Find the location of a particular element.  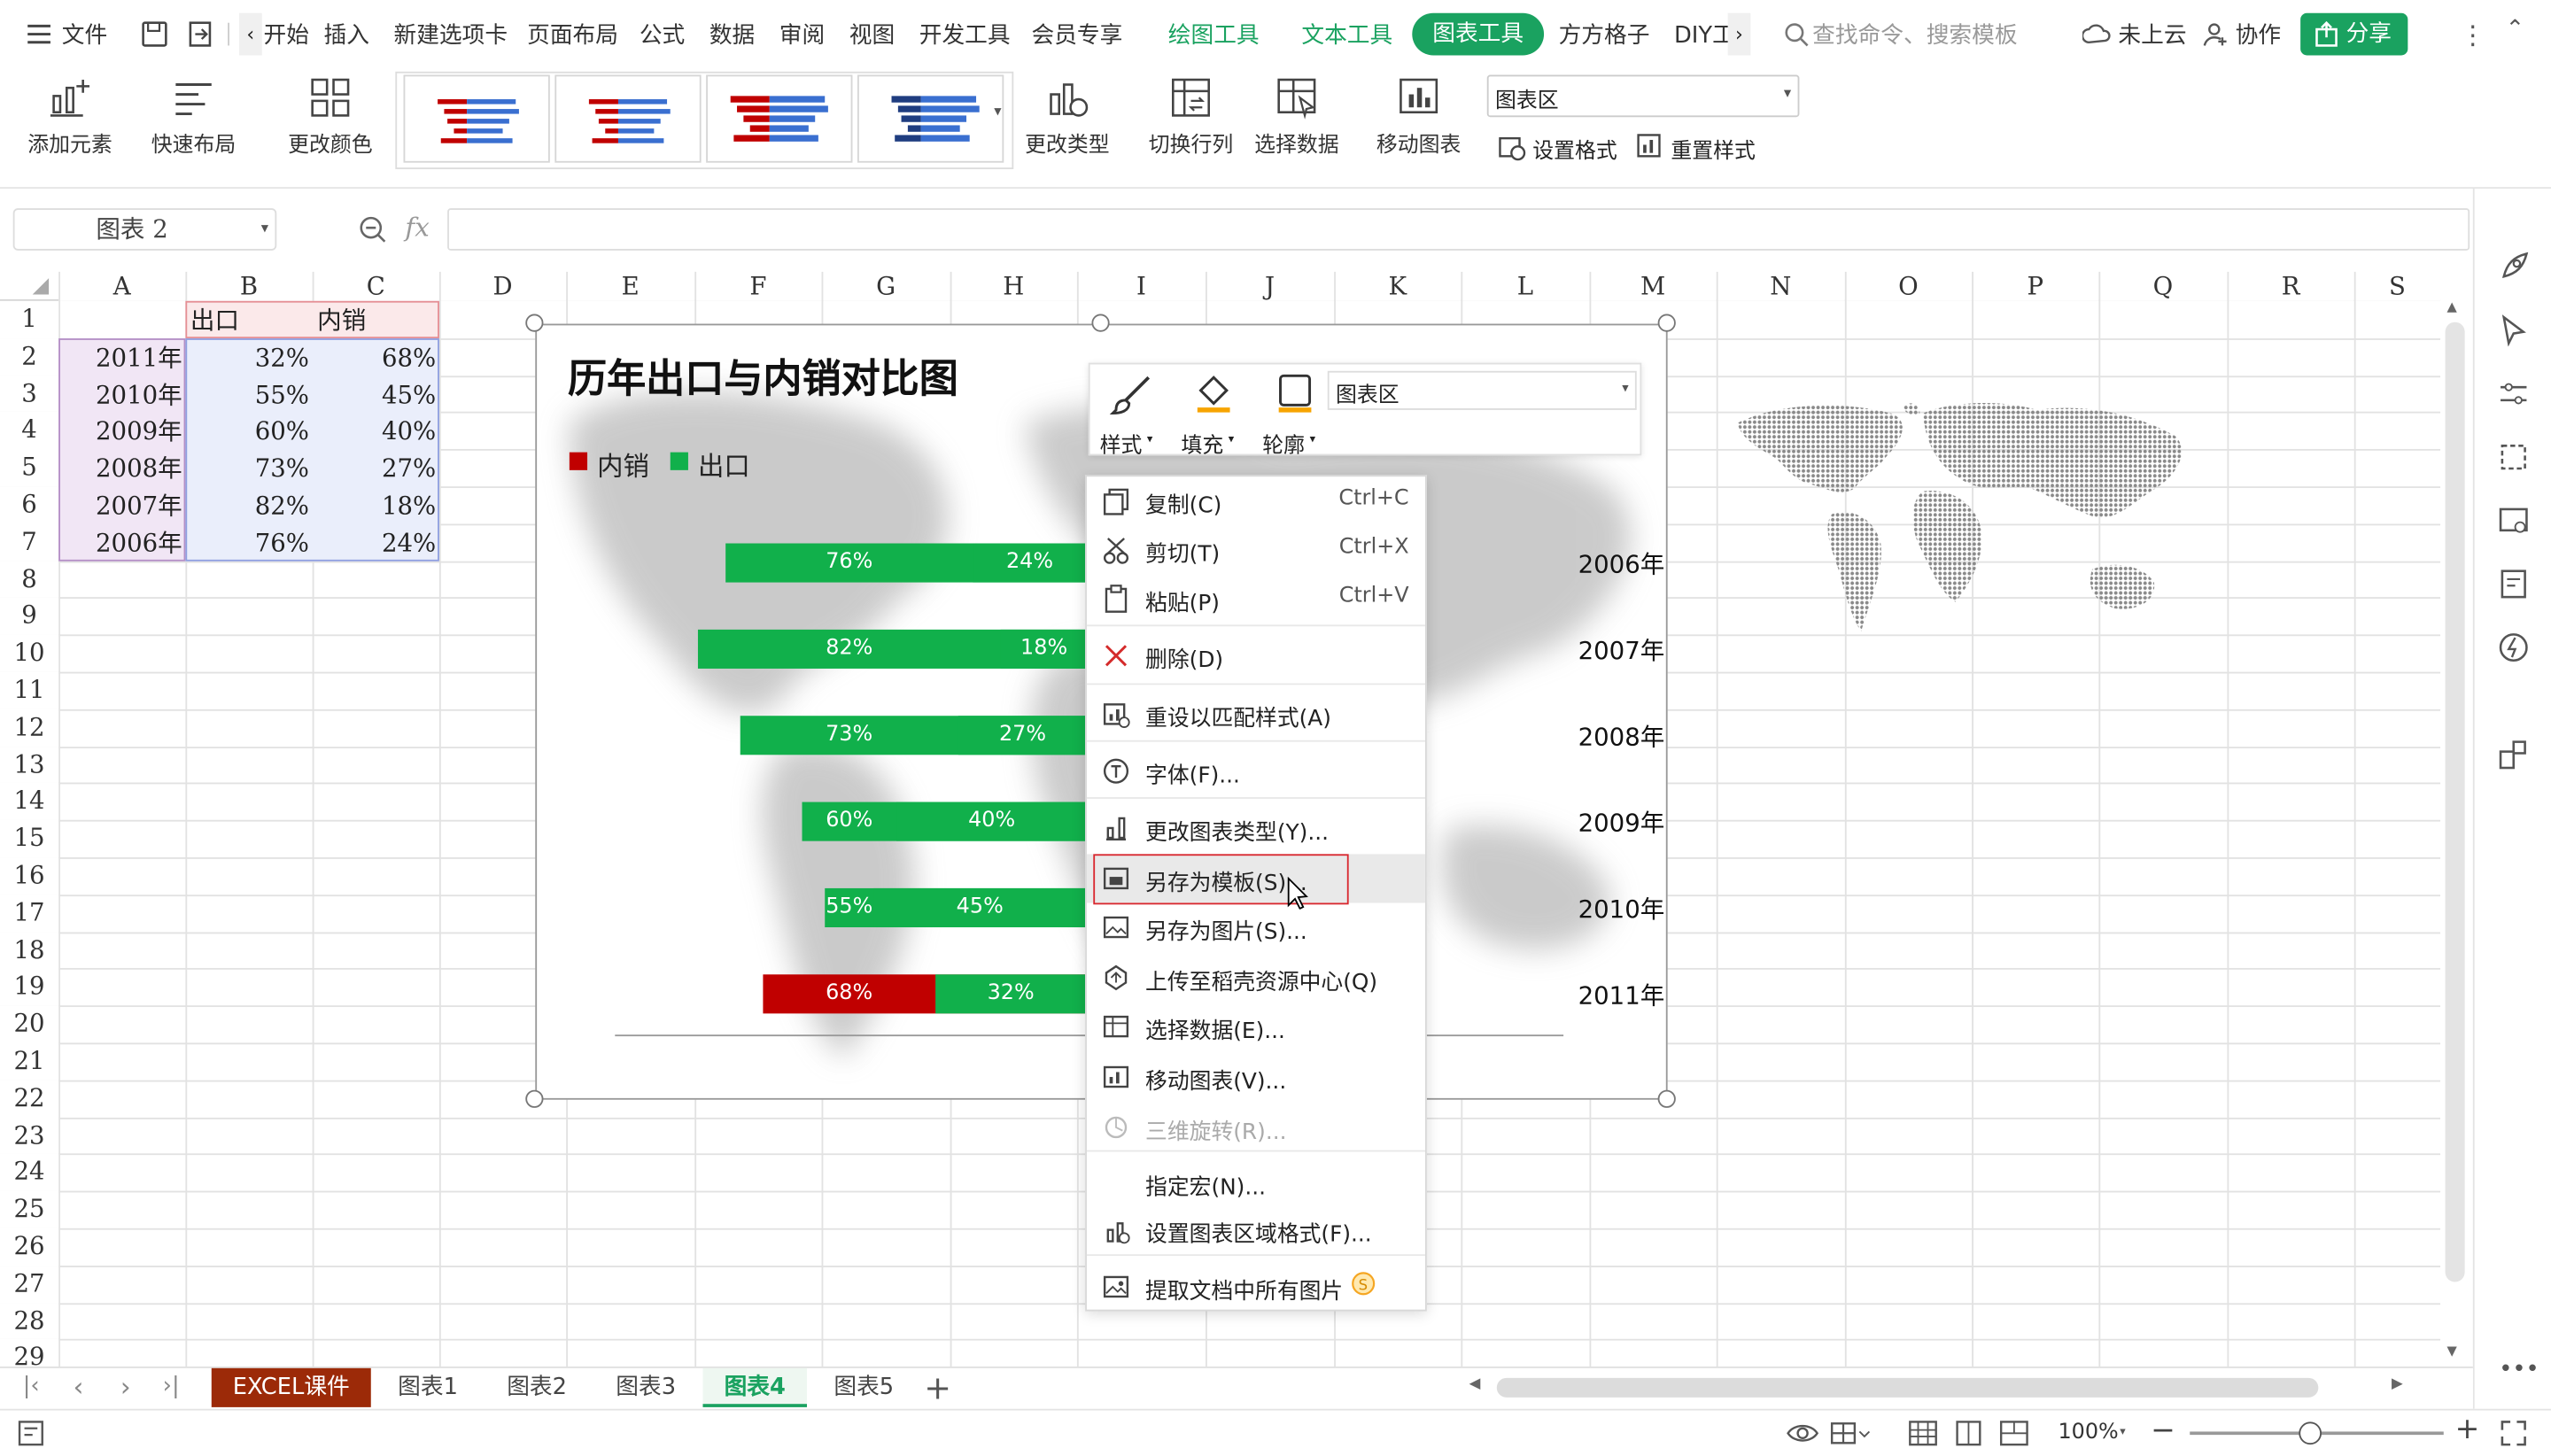

fullscreen-icon is located at coordinates (2513, 1433).